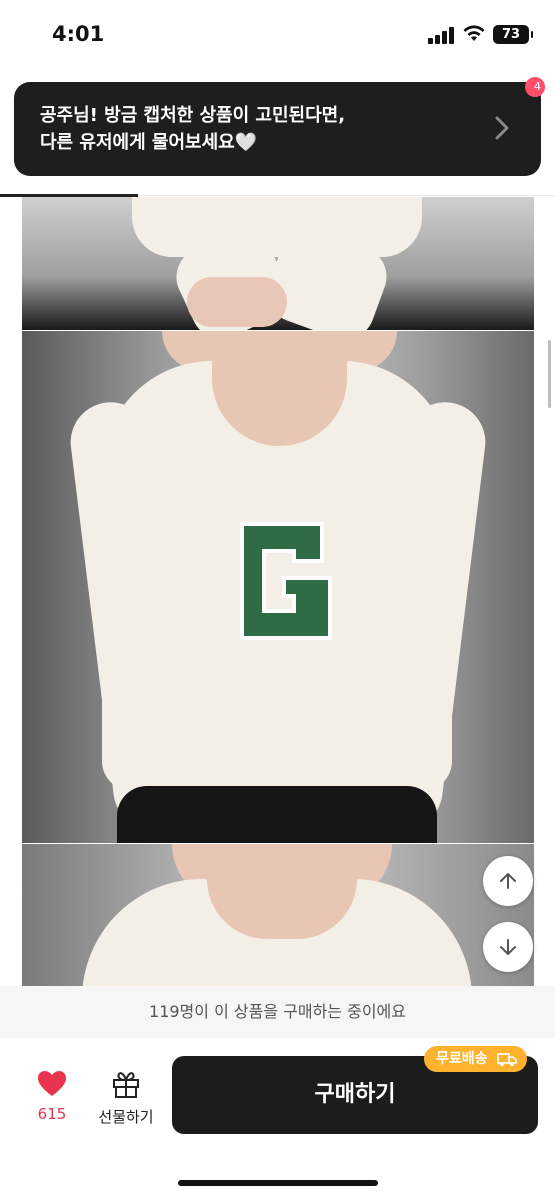  Describe the element at coordinates (149, 142) in the screenshot. I see `banner-line-2: 다른 유저에게 물어보세요🤍` at that location.